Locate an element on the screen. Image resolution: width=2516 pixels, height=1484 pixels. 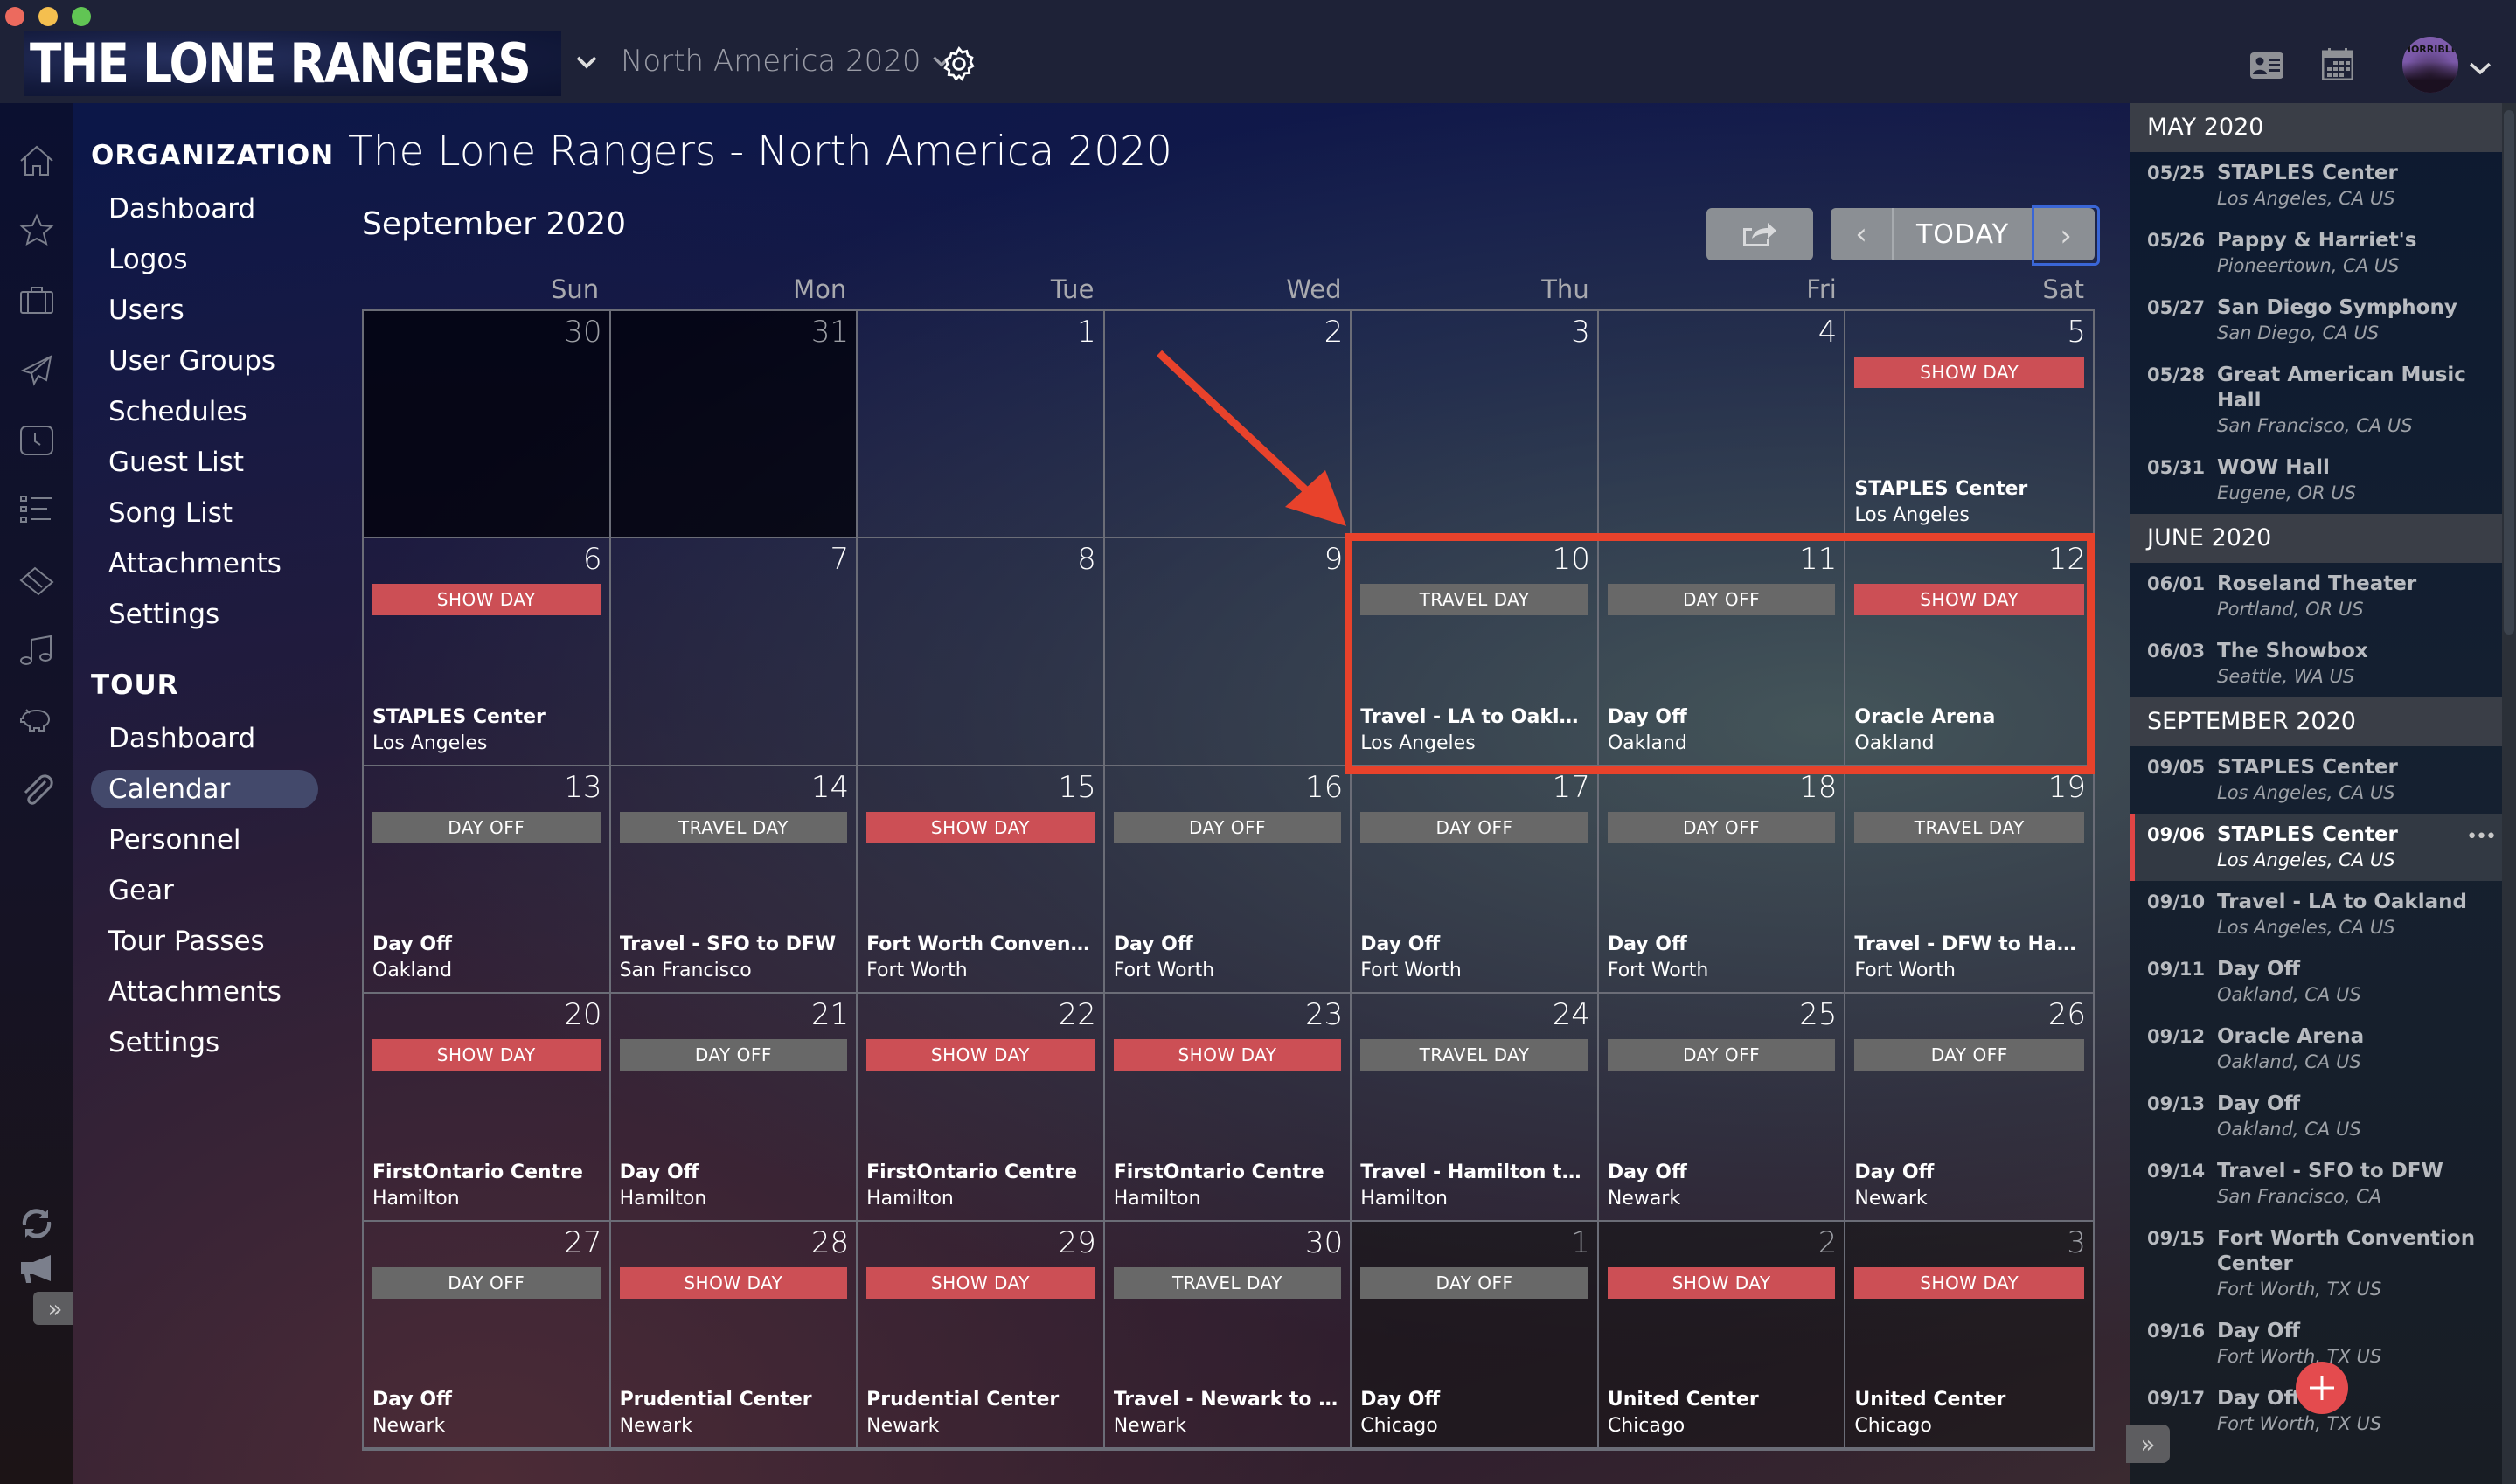
calendar-icon is located at coordinates (2337, 63).